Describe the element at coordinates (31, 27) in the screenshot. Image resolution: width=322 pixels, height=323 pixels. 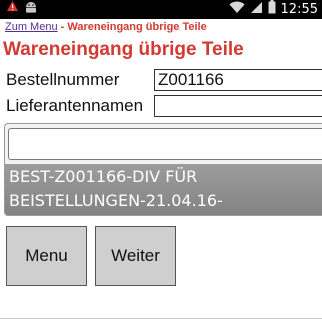
I see `back-to-menu-link: Zum Menu` at that location.